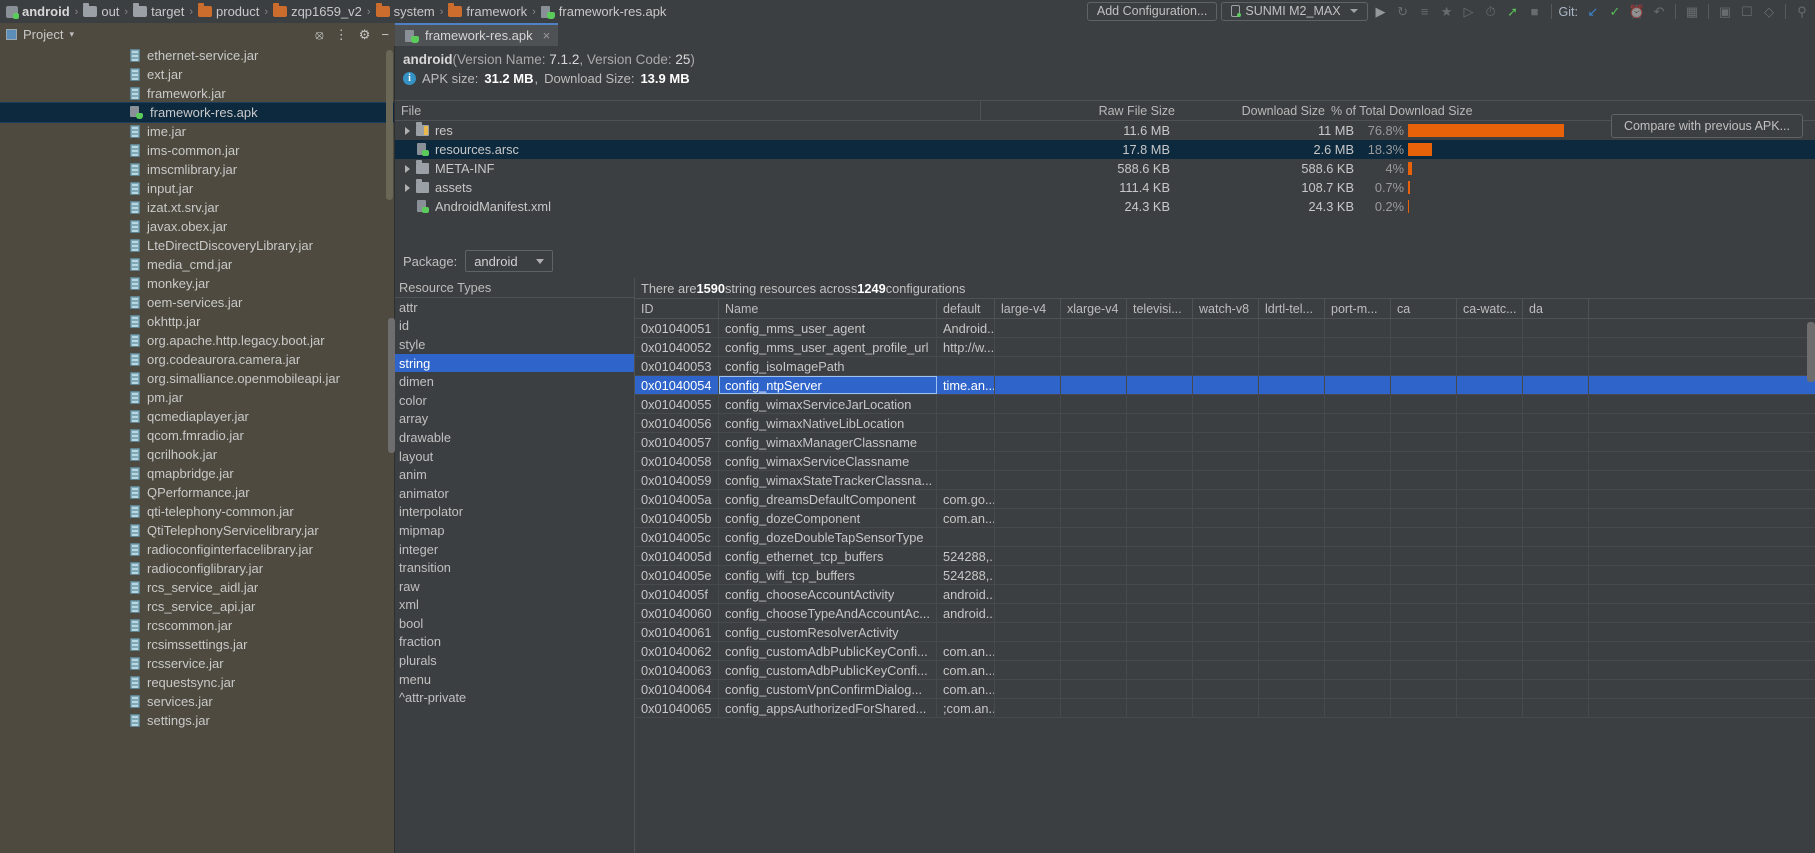 The height and width of the screenshot is (853, 1815). Describe the element at coordinates (514, 344) in the screenshot. I see `resource-type-item: style` at that location.